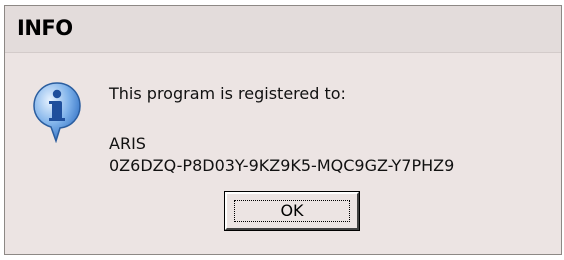 The width and height of the screenshot is (564, 260). I want to click on dialog-title: INFO, so click(45, 28).